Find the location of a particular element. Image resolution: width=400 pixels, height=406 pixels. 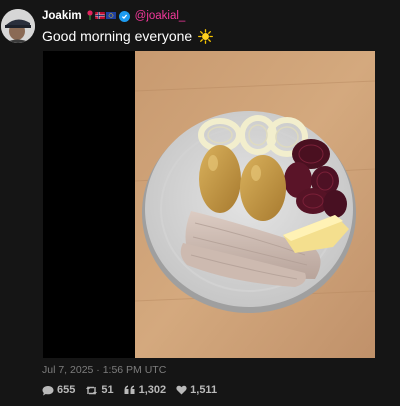

tweet-timestamp: Jul 7, 2025 · 1:56 PM UTC is located at coordinates (104, 370).